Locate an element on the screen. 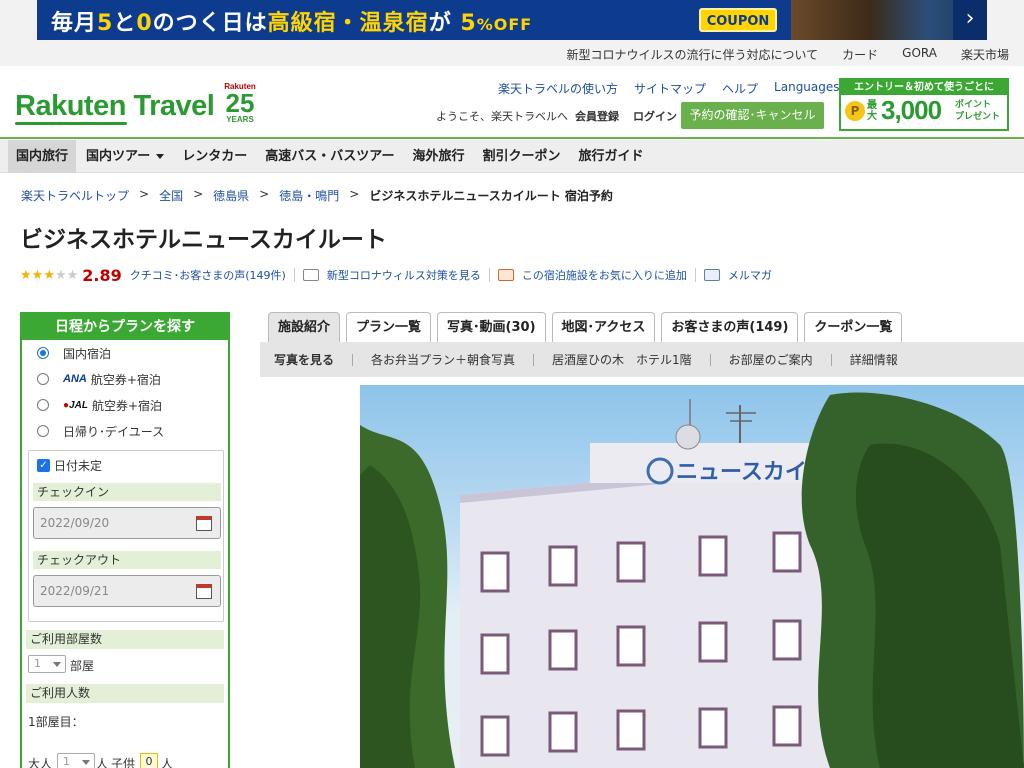 This screenshot has width=1024, height=768. rooms-select: 1 is located at coordinates (47, 664).